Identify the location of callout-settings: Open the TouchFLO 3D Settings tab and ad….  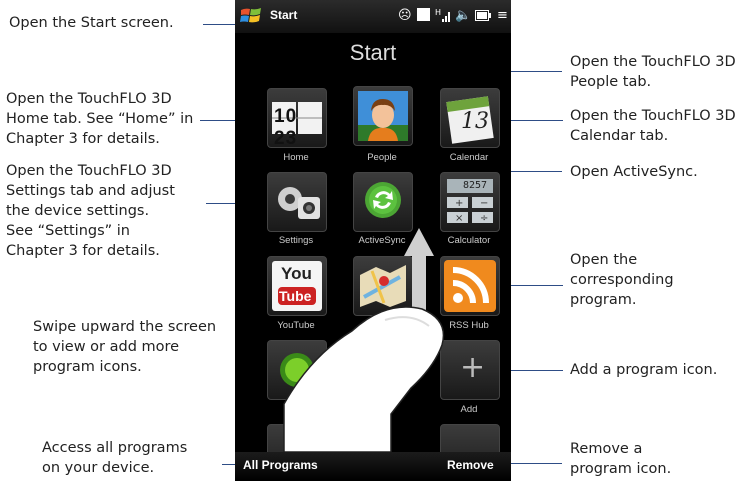
(90, 211).